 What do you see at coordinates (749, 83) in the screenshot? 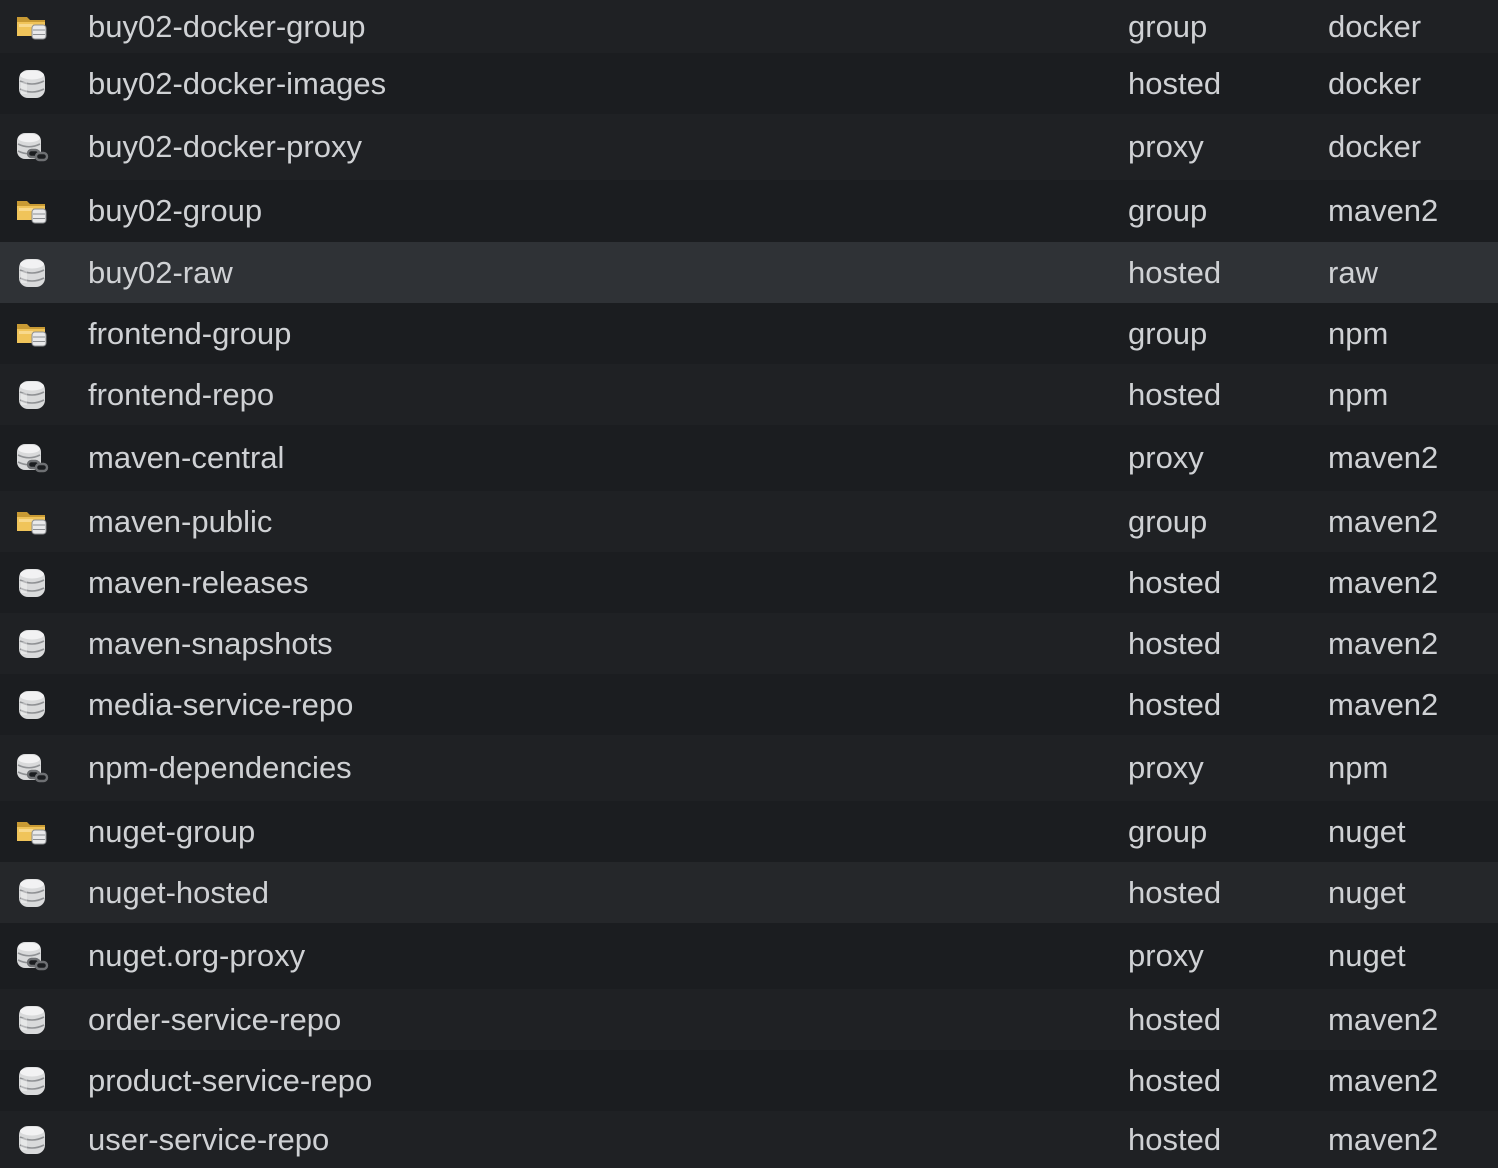
I see `repository-row-buy02-docker-images: buy02-docker-images hosted docker` at bounding box center [749, 83].